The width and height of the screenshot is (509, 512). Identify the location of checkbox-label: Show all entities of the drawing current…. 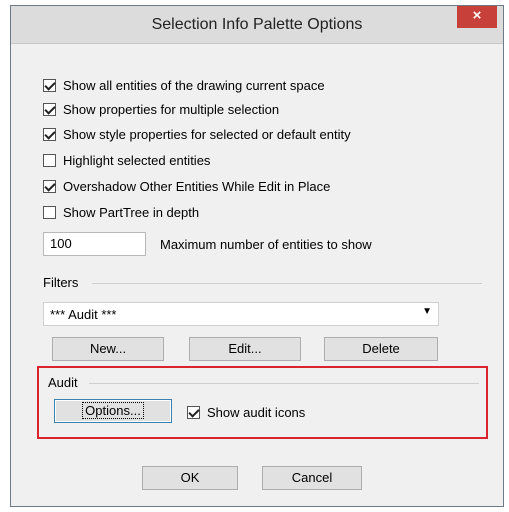
(194, 85).